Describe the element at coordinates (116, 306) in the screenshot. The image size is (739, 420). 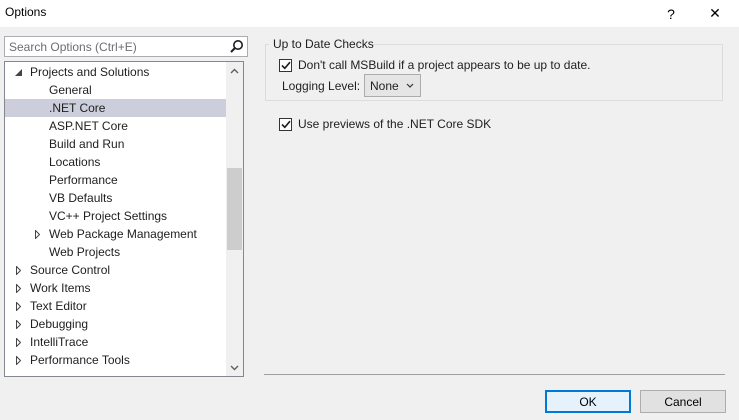
I see `tree-item: Text Editor` at that location.